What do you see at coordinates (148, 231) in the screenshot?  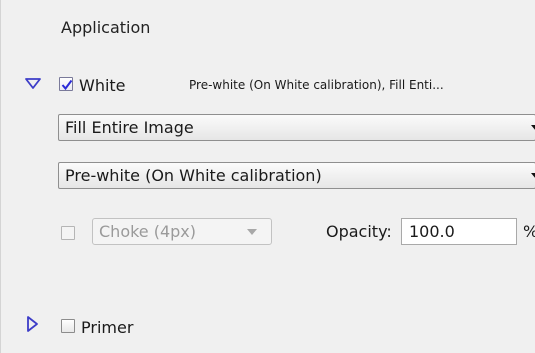 I see `choke-value: Choke (4px)` at bounding box center [148, 231].